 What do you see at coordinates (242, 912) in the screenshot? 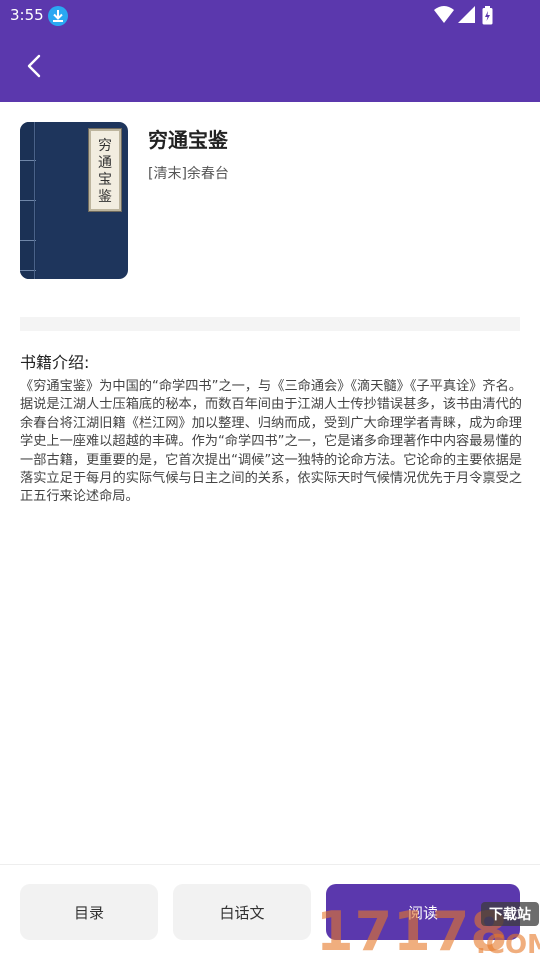
I see `vernacular-button: 白话文` at bounding box center [242, 912].